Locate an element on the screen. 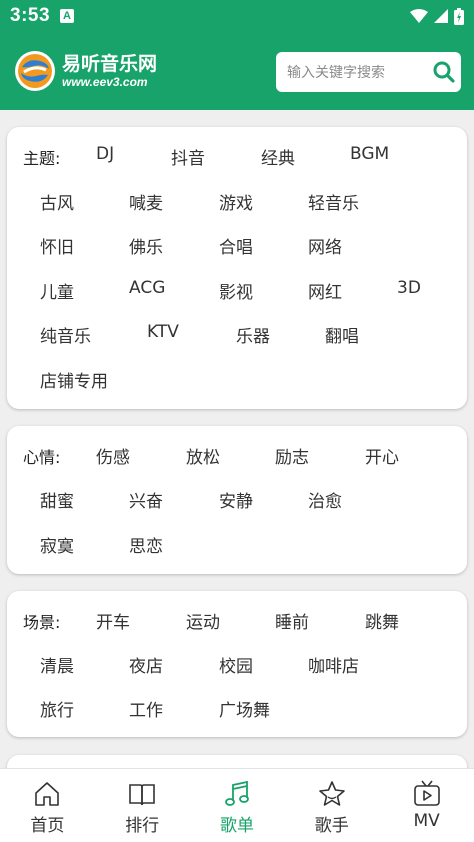 The height and width of the screenshot is (842, 474). tag-item: 经典 is located at coordinates (278, 156).